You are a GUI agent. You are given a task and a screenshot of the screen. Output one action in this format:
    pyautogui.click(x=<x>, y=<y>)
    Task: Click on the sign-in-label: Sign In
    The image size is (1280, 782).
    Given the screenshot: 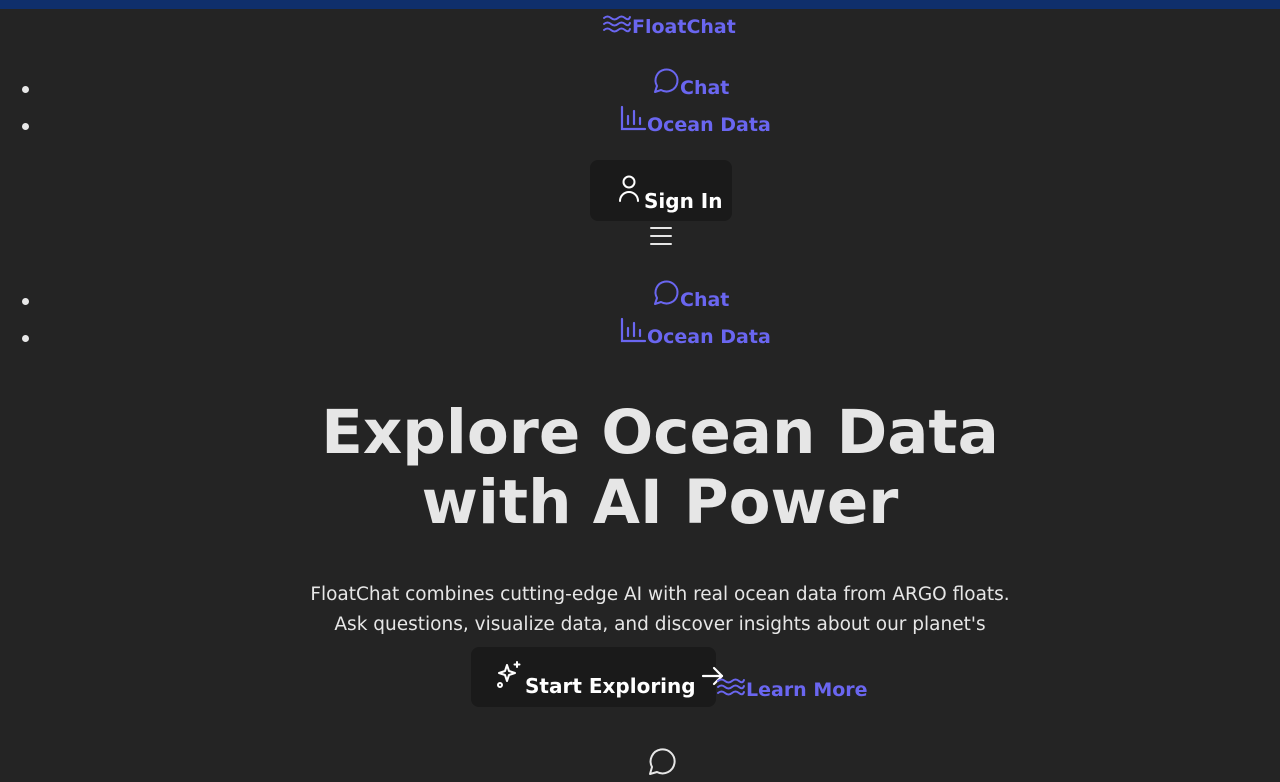 What is the action you would take?
    pyautogui.click(x=683, y=201)
    